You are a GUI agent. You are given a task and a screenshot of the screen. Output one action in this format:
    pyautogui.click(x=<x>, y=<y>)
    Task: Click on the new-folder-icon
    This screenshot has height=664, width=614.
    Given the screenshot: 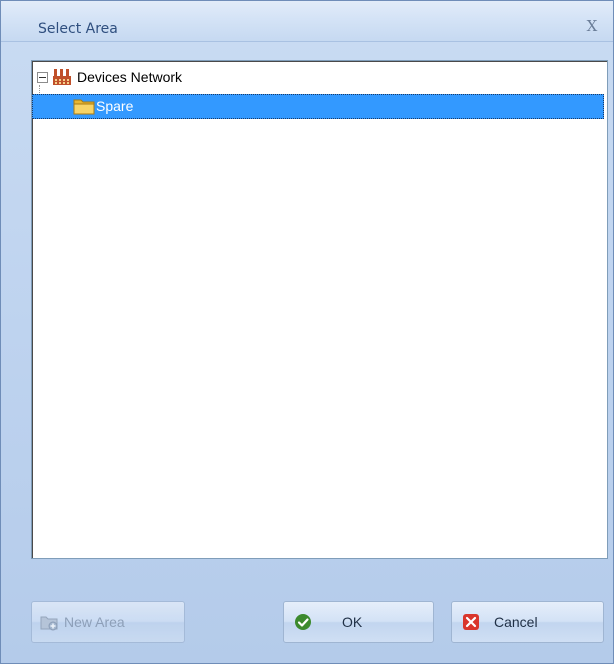 What is the action you would take?
    pyautogui.click(x=49, y=623)
    